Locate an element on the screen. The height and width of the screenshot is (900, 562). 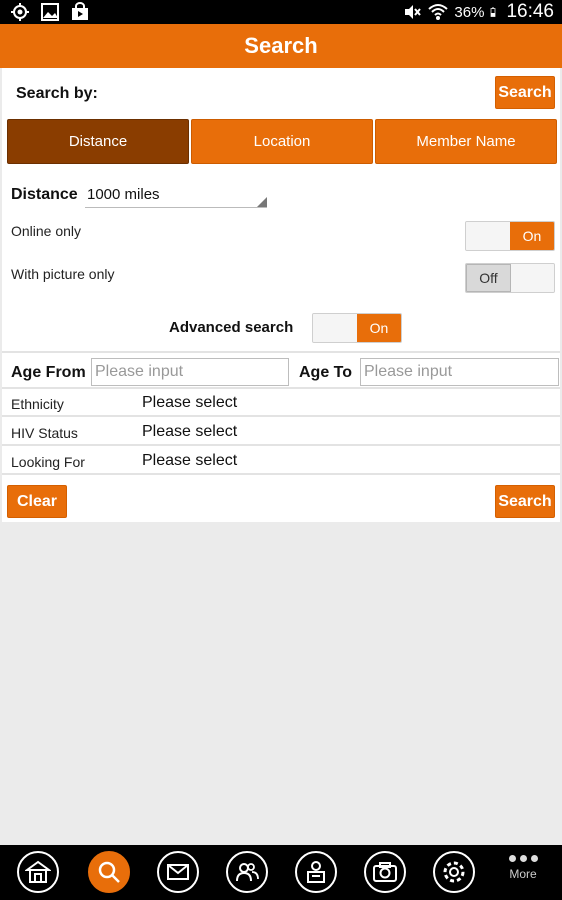
nav-camera is located at coordinates (385, 872).